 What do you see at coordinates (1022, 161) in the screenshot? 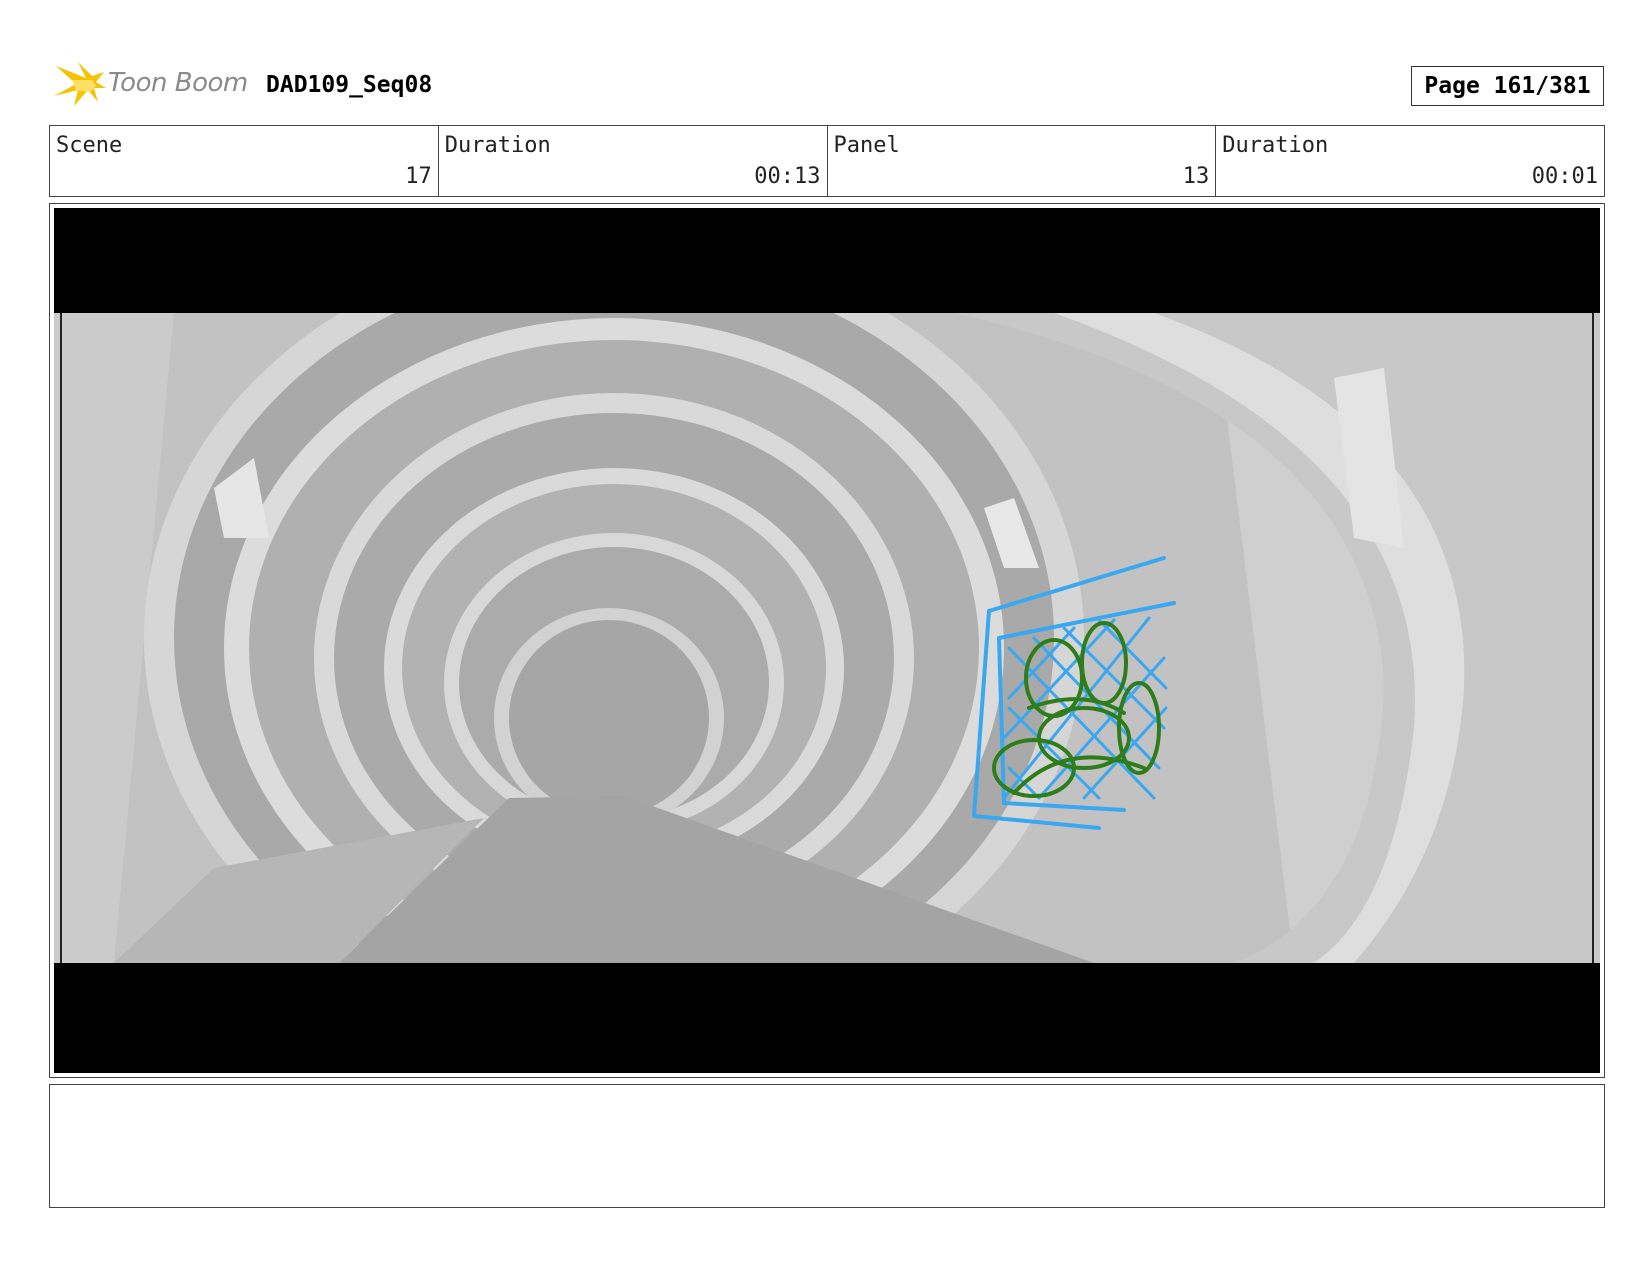
I see `panel-cell: Panel 13` at bounding box center [1022, 161].